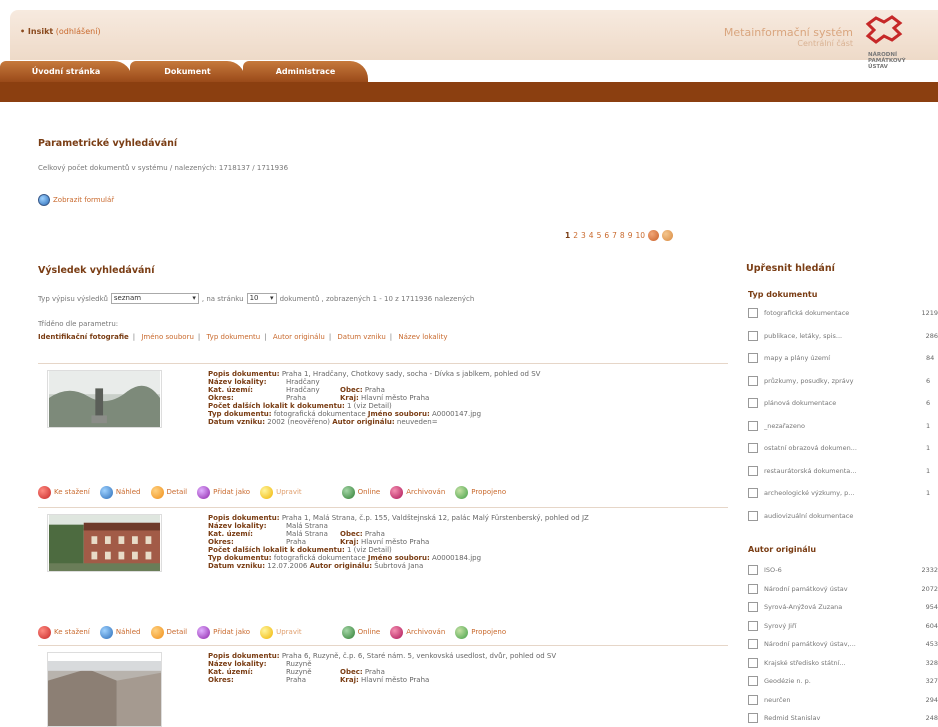 The height and width of the screenshot is (727, 938). I want to click on label: Popis dokumentu:, so click(244, 656).